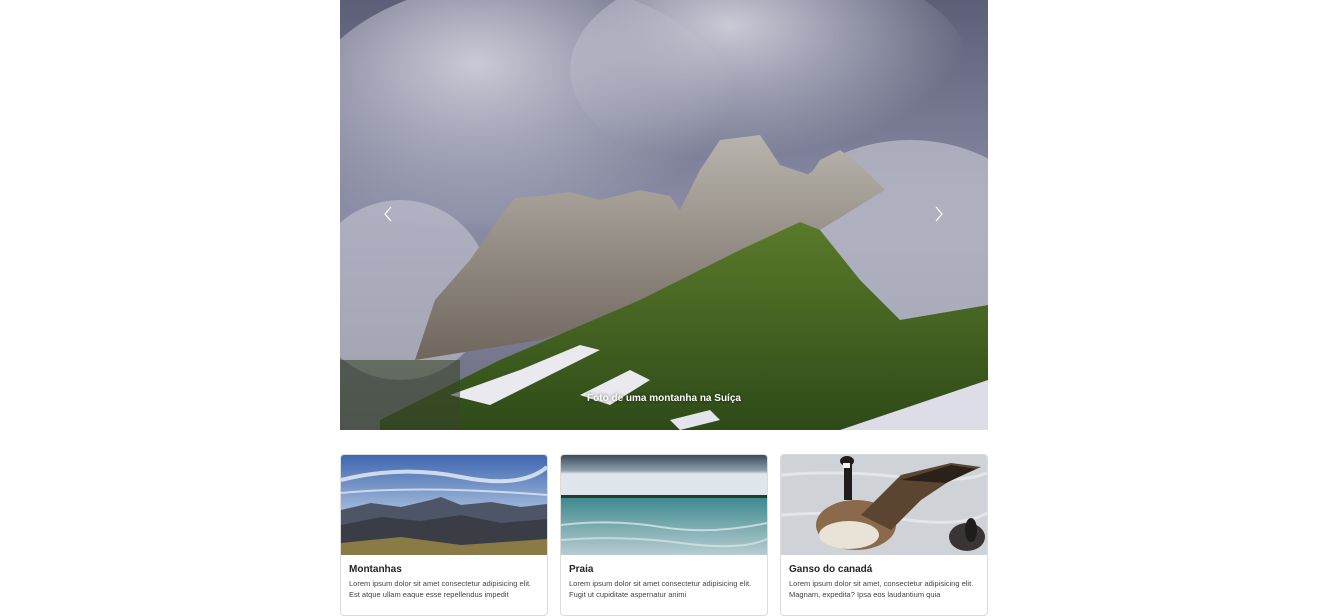  I want to click on chevron-right-icon, so click(939, 214).